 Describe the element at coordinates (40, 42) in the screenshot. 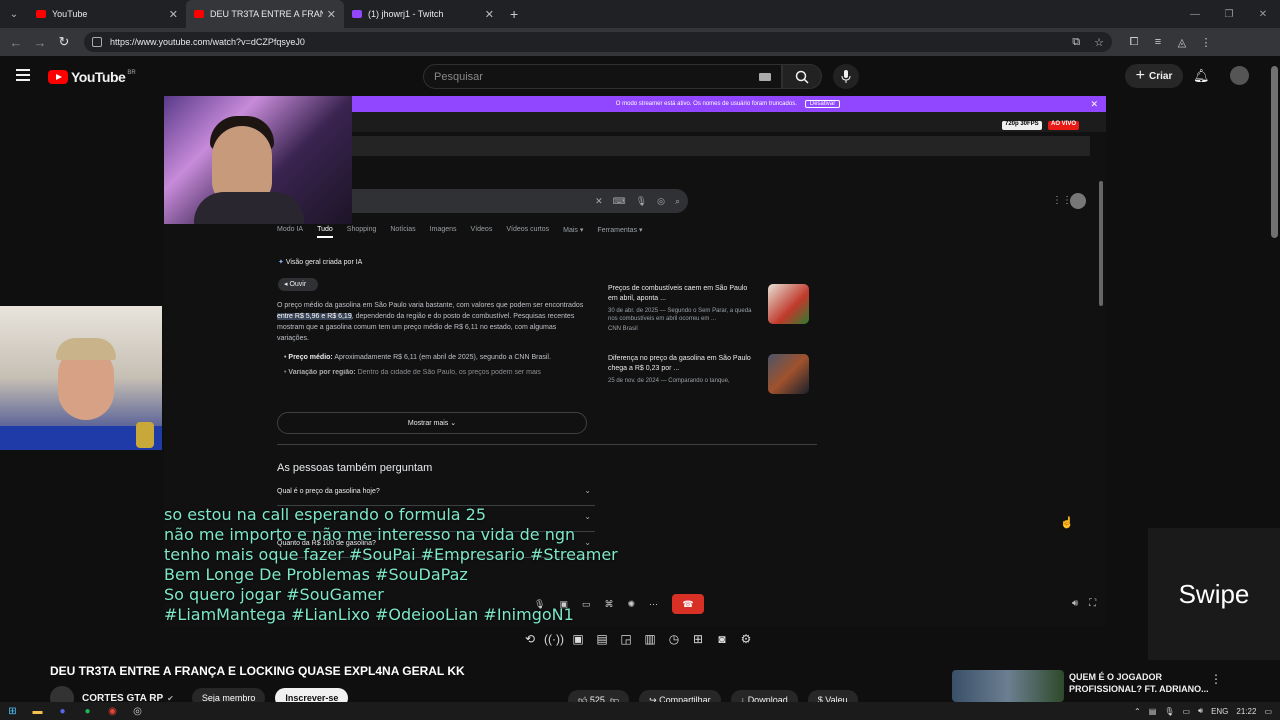

I see `forward-icon: →` at that location.